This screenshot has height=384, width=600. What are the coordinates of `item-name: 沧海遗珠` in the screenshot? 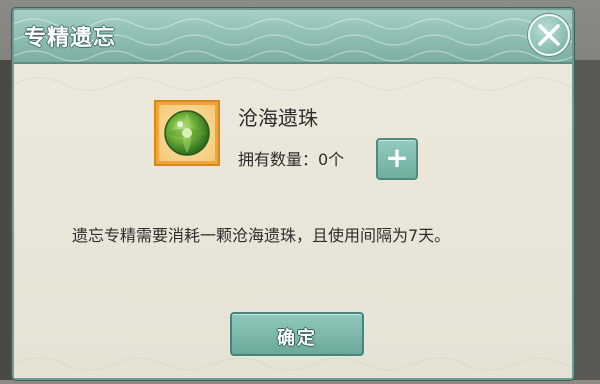 It's located at (278, 118).